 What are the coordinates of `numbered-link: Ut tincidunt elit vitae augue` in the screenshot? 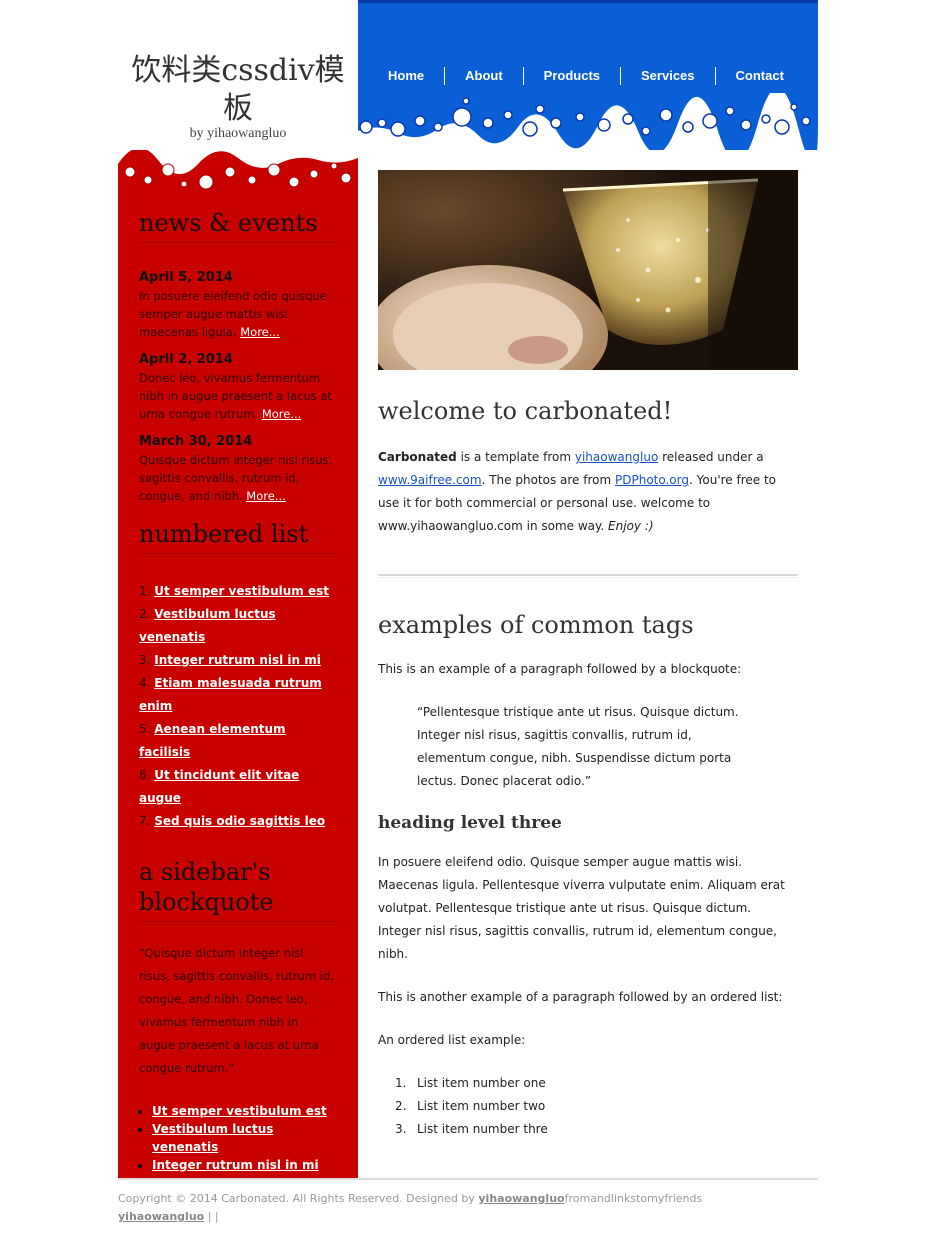 It's located at (219, 786).